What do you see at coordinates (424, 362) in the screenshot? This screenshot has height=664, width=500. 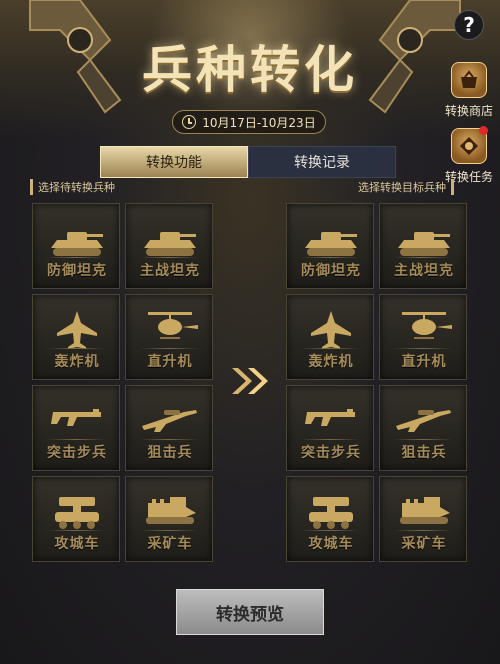 I see `target-unit-label: 直升机` at bounding box center [424, 362].